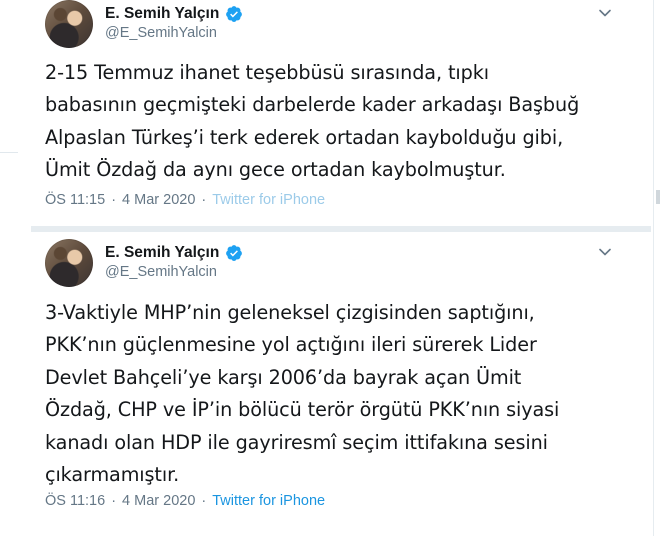  I want to click on left-frame-tick, so click(9, 152).